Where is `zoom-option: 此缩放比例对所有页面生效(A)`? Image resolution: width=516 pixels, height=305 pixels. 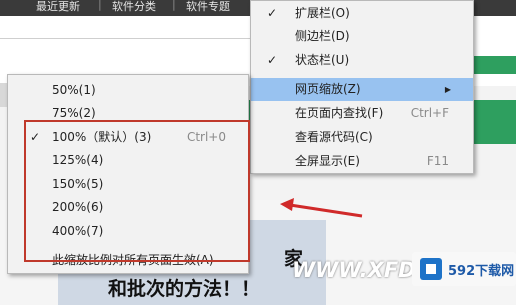 zoom-option: 此缩放比例对所有页面生效(A) is located at coordinates (128, 260).